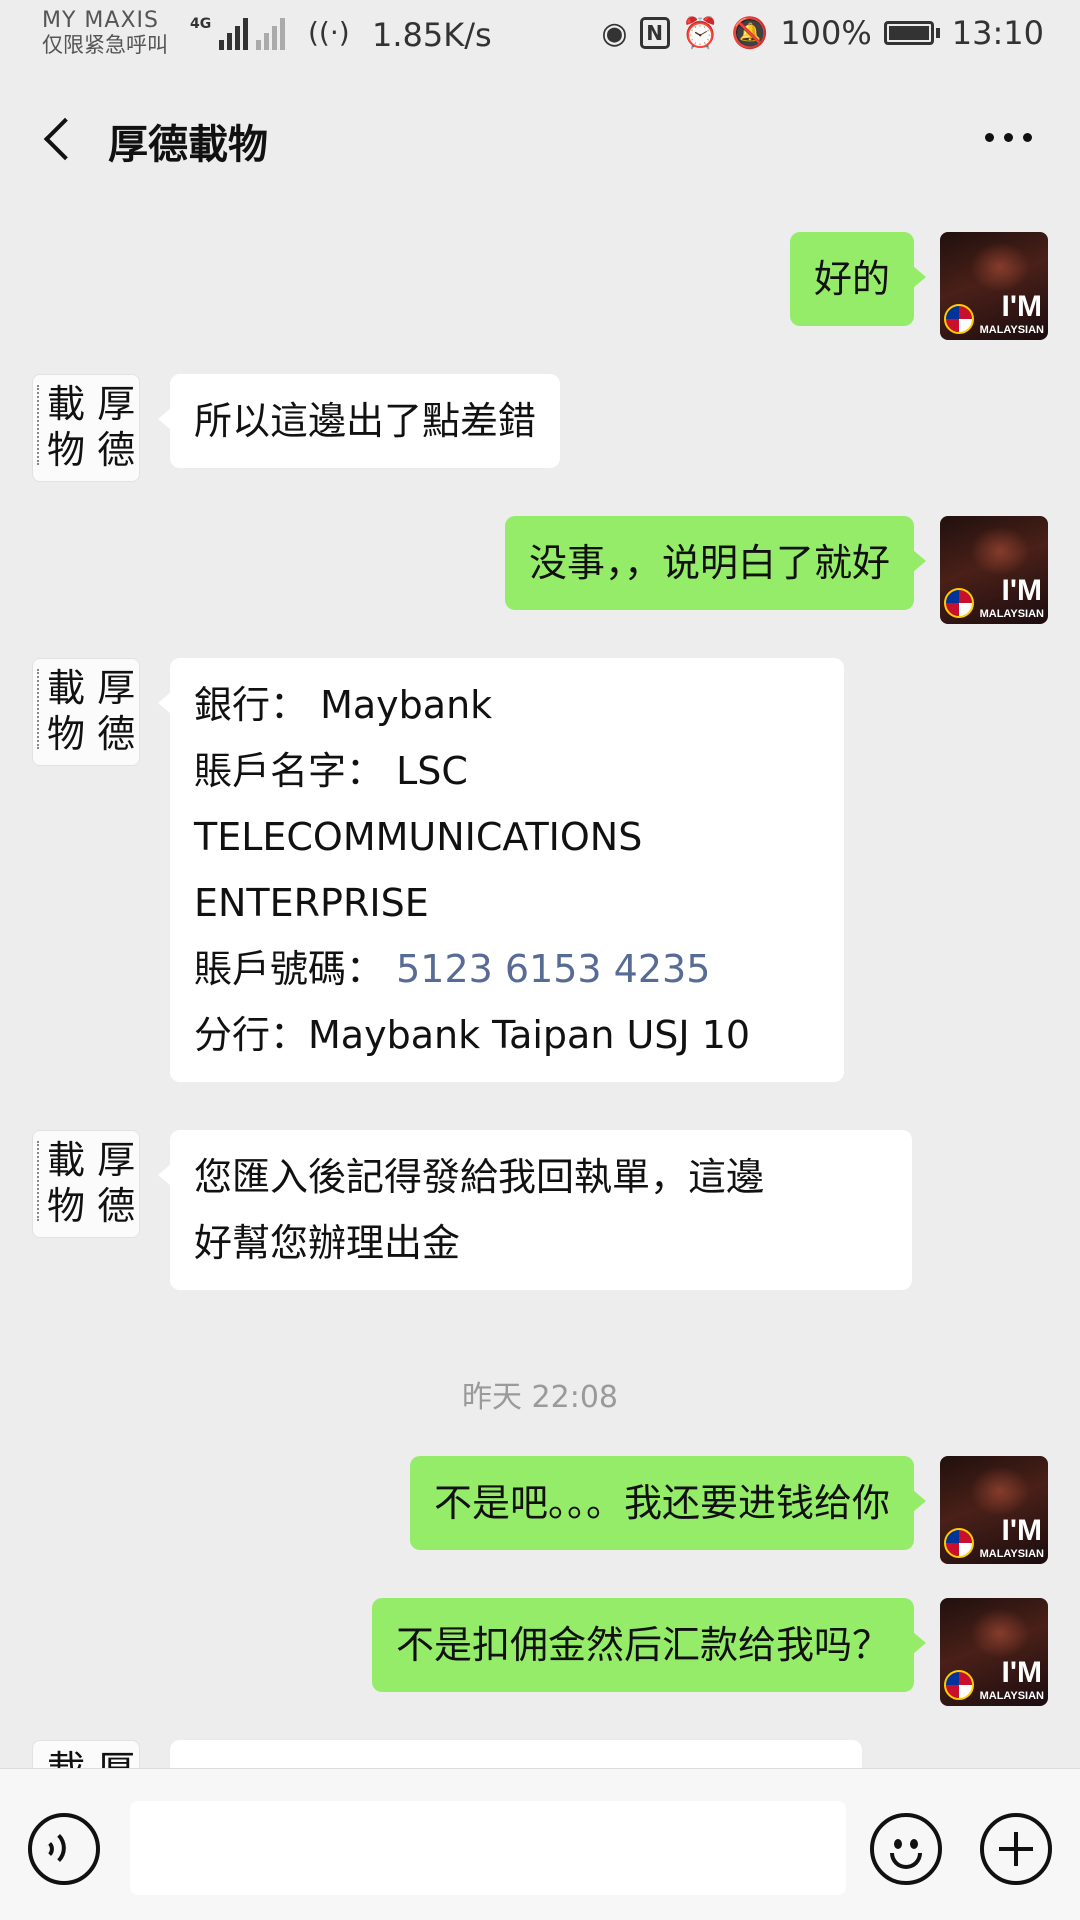 The width and height of the screenshot is (1080, 1920). I want to click on chat-header: 厚德載物, so click(540, 138).